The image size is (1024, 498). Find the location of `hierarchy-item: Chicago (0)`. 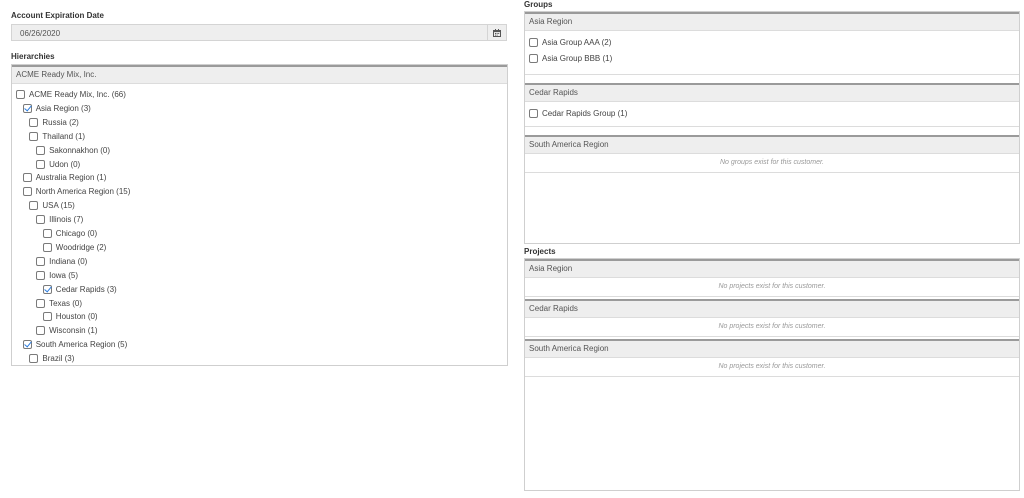

hierarchy-item: Chicago (0) is located at coordinates (70, 233).